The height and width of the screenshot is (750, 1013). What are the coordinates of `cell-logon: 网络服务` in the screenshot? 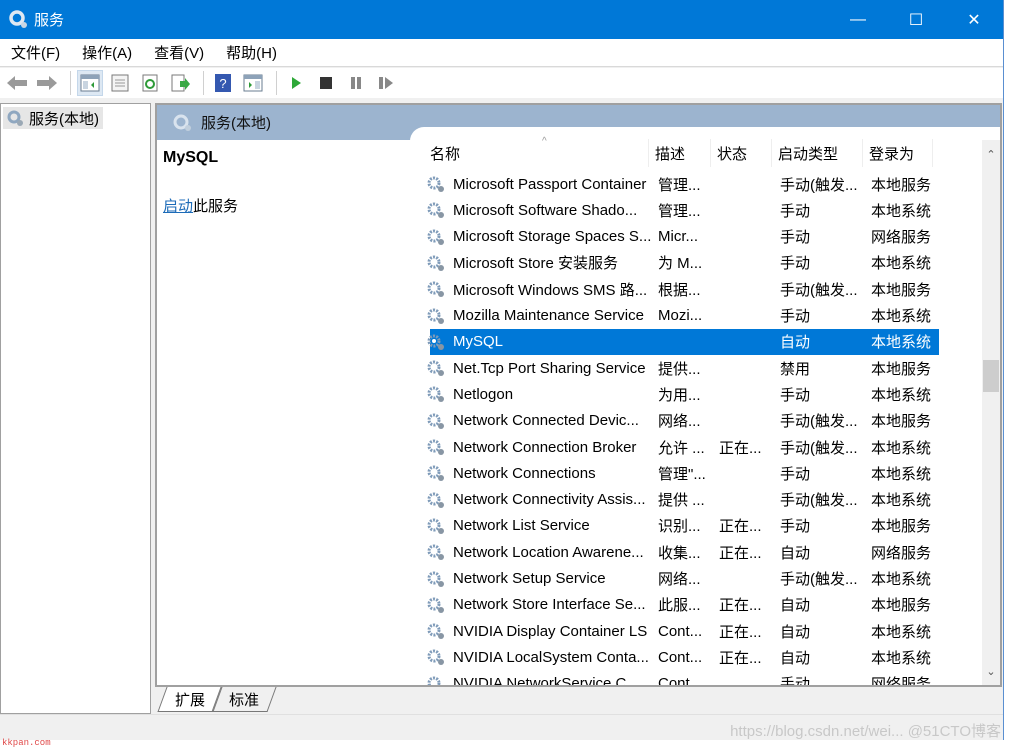 It's located at (901, 680).